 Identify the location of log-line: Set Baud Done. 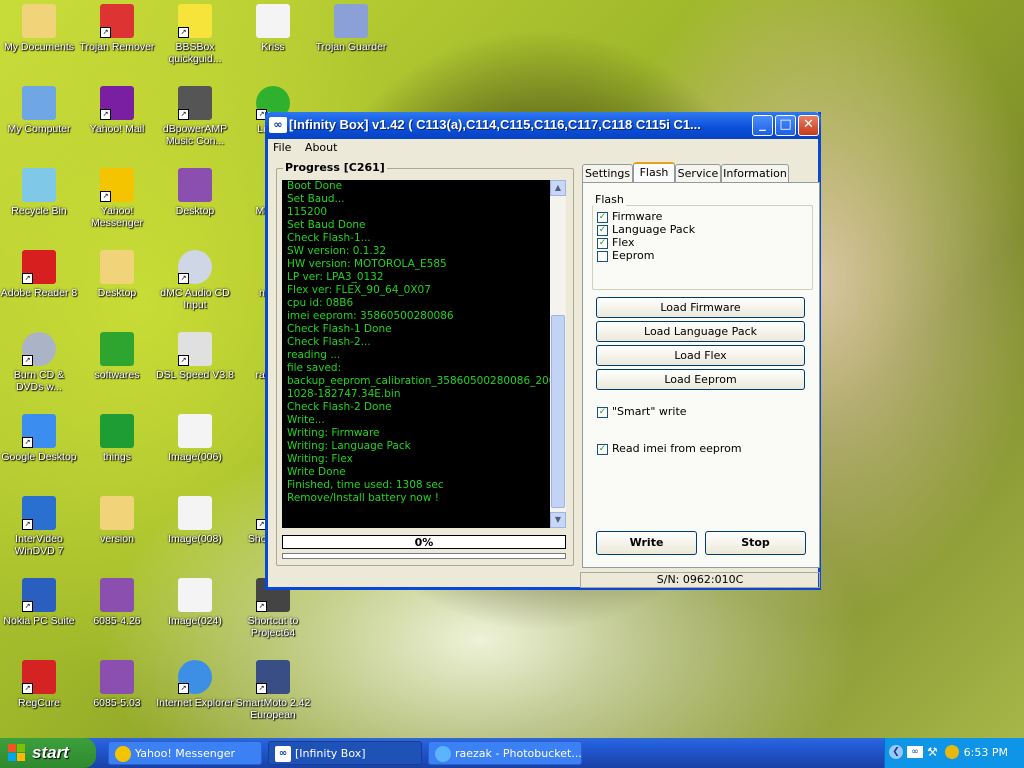
(326, 225).